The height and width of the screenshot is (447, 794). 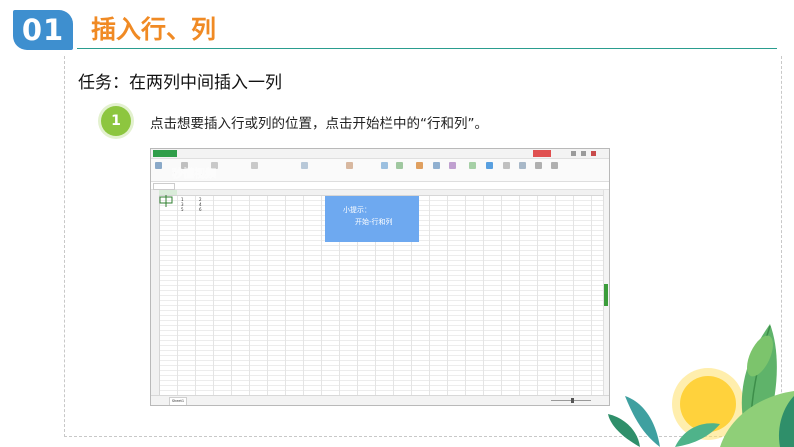 What do you see at coordinates (538, 165) in the screenshot?
I see `find-icon` at bounding box center [538, 165].